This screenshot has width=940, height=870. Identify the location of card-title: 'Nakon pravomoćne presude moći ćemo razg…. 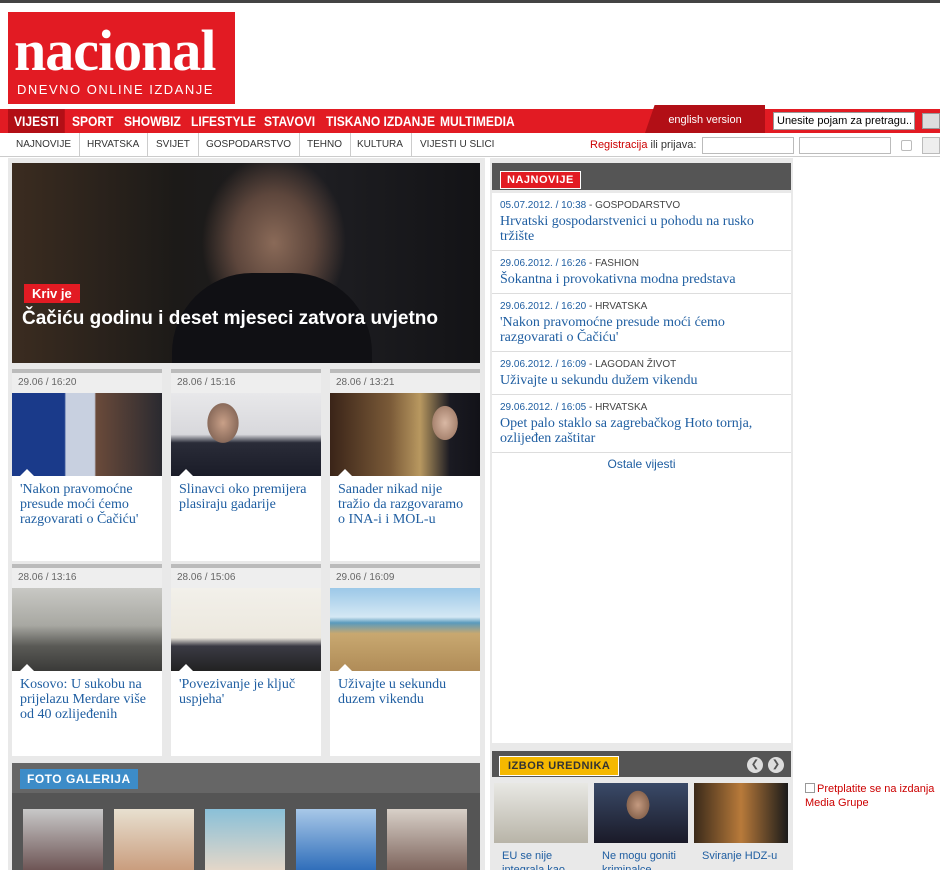
(87, 518).